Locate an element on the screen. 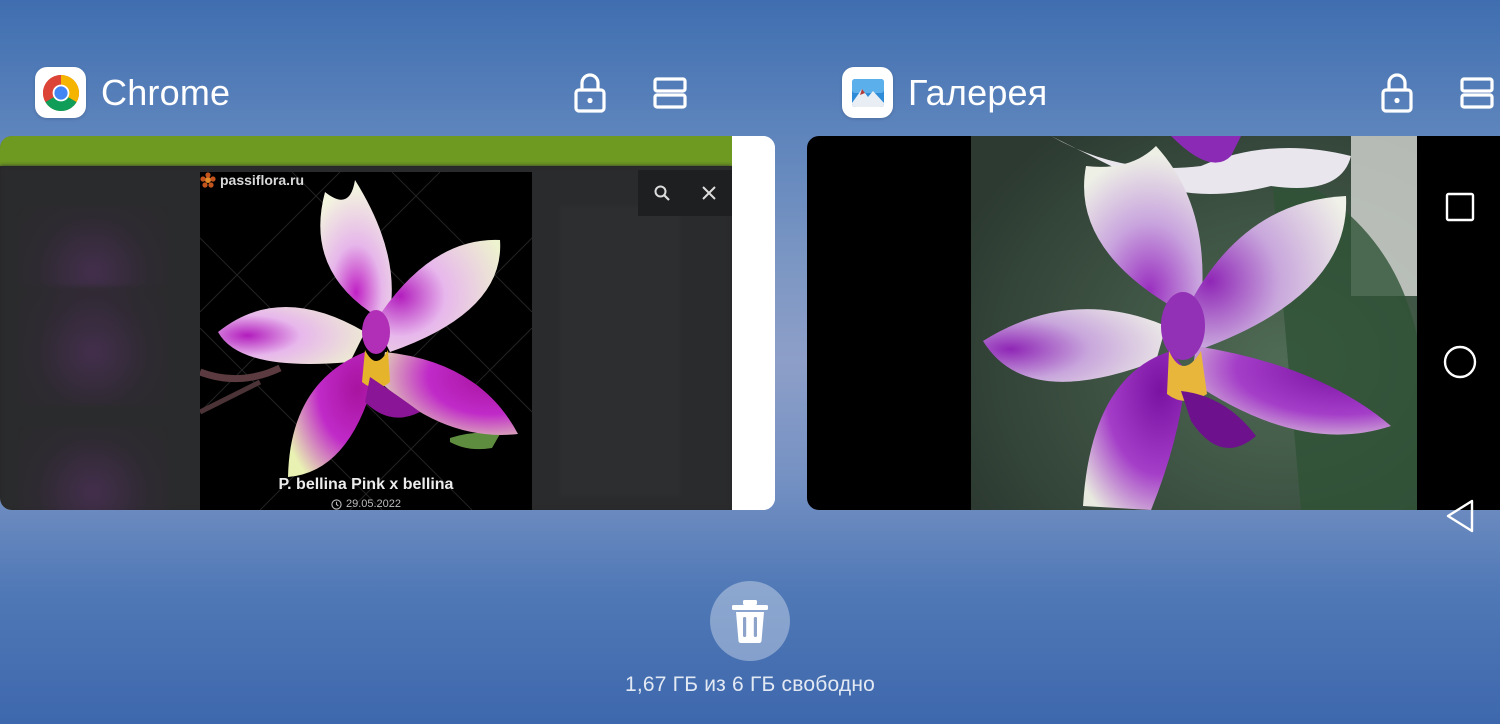  gallery-card-header: Галерея is located at coordinates (1171, 93).